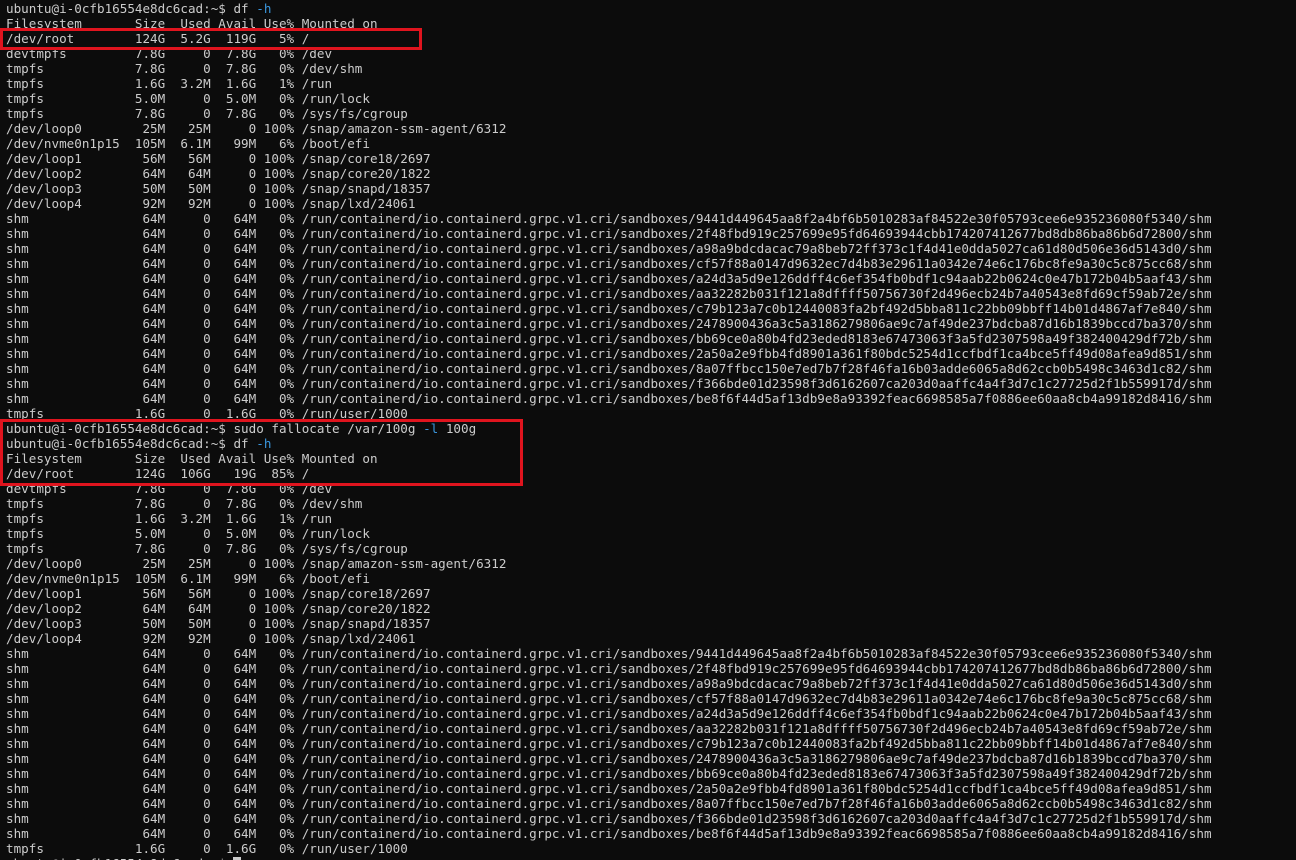 The image size is (1296, 860). Describe the element at coordinates (184, 503) in the screenshot. I see `row-text: tmpfs 7.8G 0 7.8G 0% /dev/shm` at that location.